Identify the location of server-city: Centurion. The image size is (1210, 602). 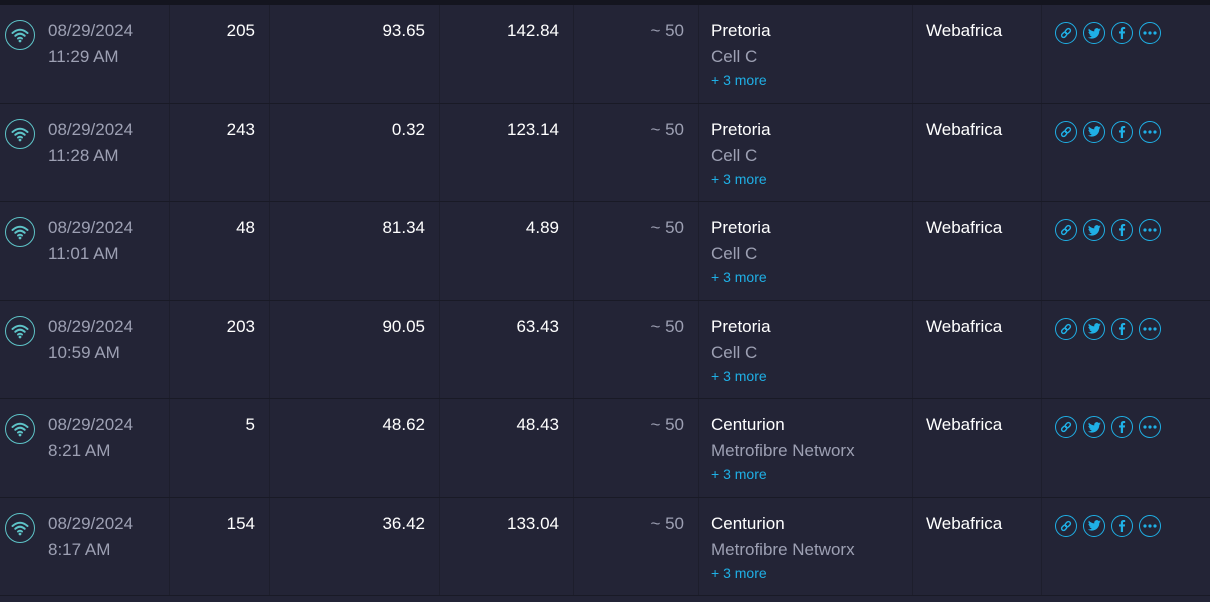
(748, 523).